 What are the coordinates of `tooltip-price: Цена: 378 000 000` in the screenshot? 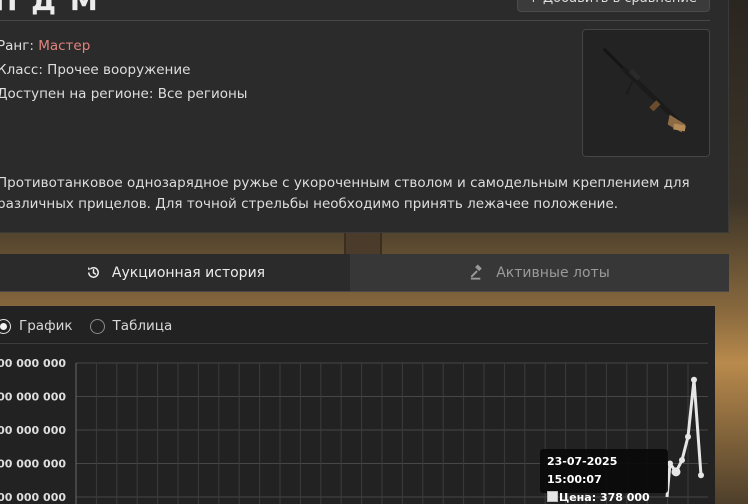 It's located at (604, 497).